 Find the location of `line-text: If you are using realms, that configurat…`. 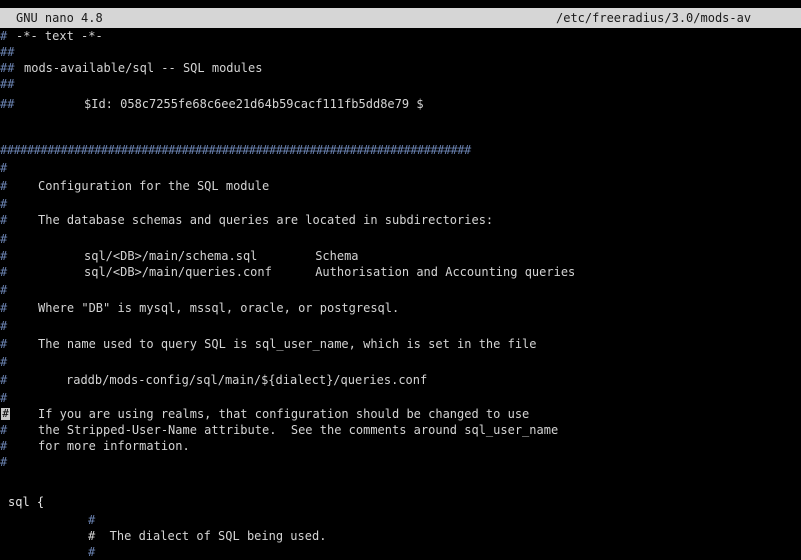

line-text: If you are using realms, that configurat… is located at coordinates (284, 414).